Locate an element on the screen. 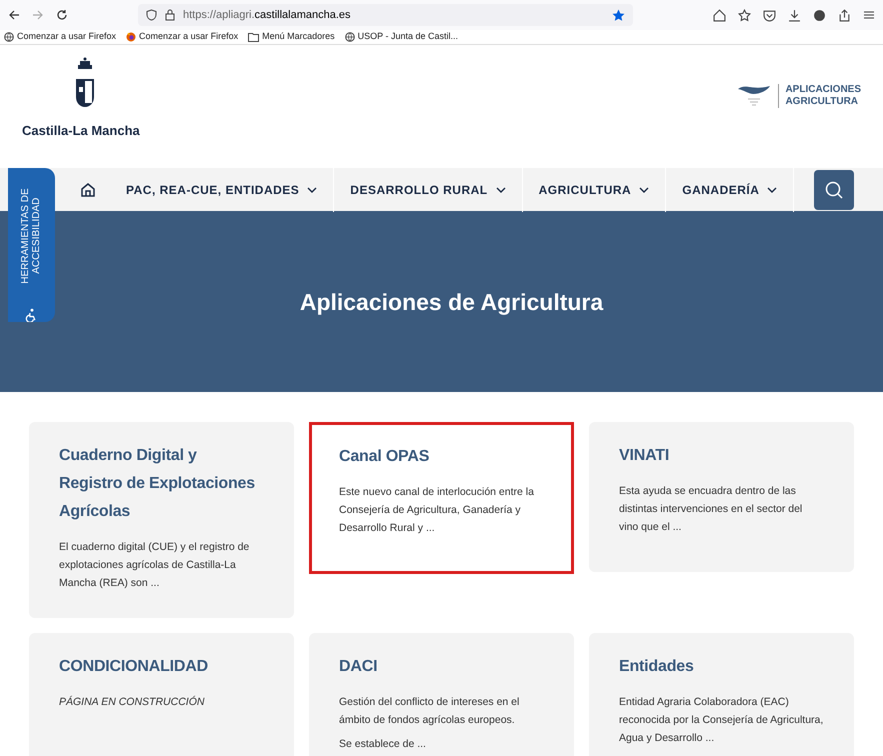  share-icon is located at coordinates (844, 15).